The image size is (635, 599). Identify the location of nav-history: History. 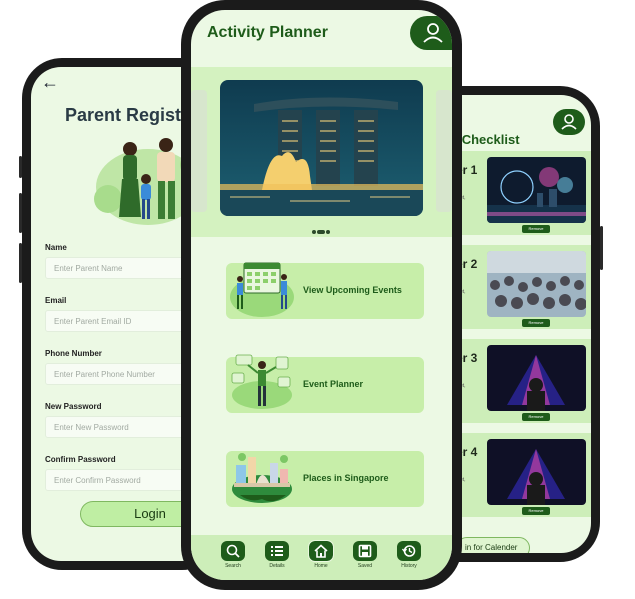
(409, 555).